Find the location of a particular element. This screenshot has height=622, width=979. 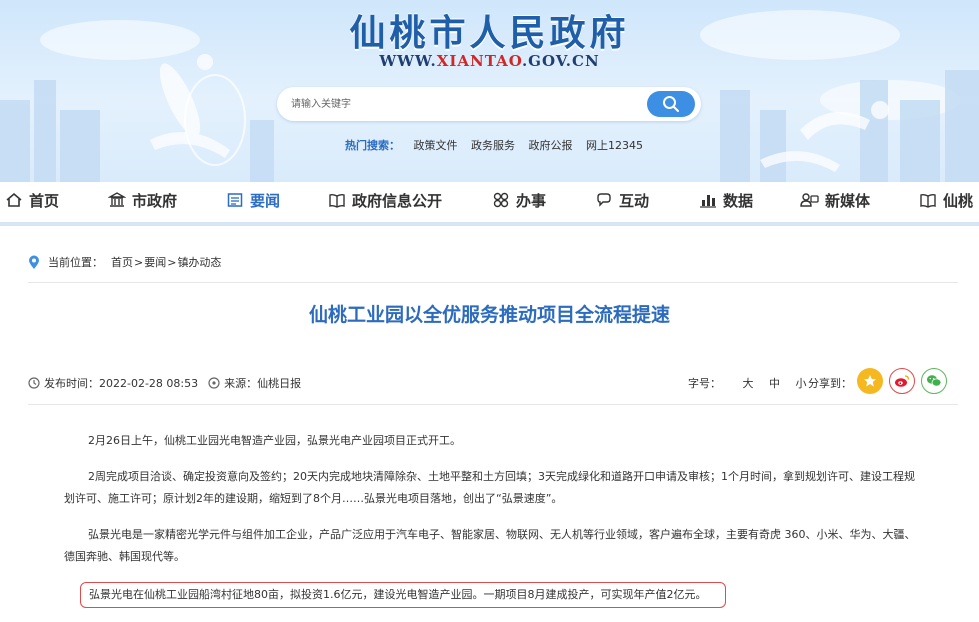

site-url: WWW.XIANTAO.GOV.CN is located at coordinates (489, 61).